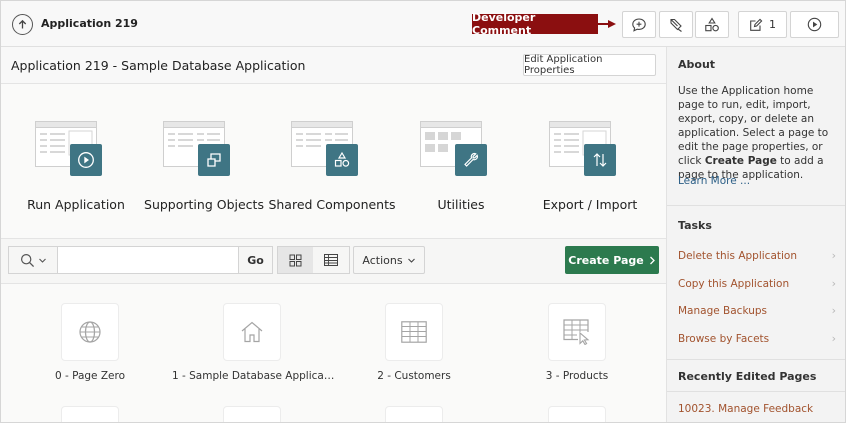 This screenshot has height=423, width=846. I want to click on actions-menu-button: Actions, so click(389, 260).